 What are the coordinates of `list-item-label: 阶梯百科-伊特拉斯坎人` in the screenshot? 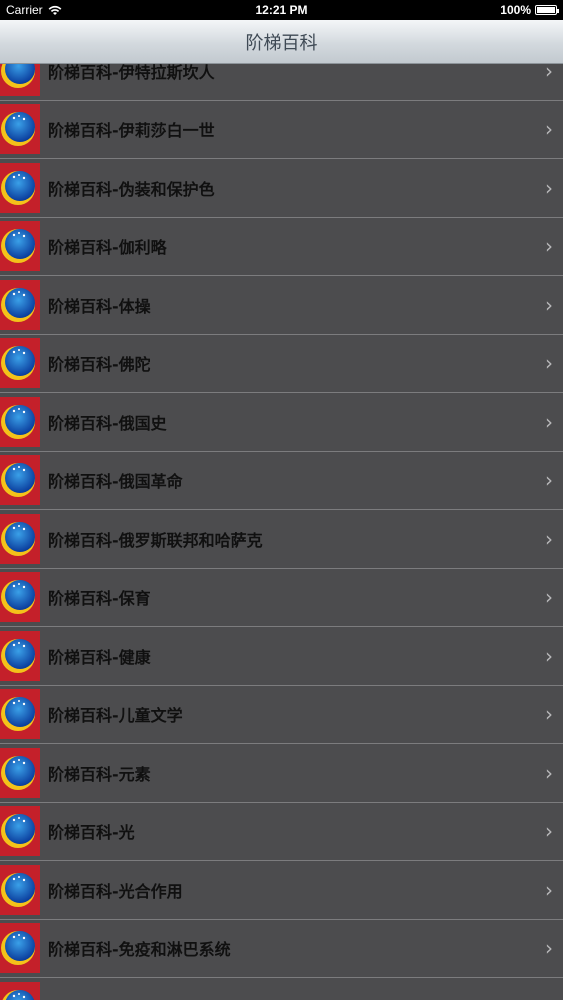 It's located at (131, 73).